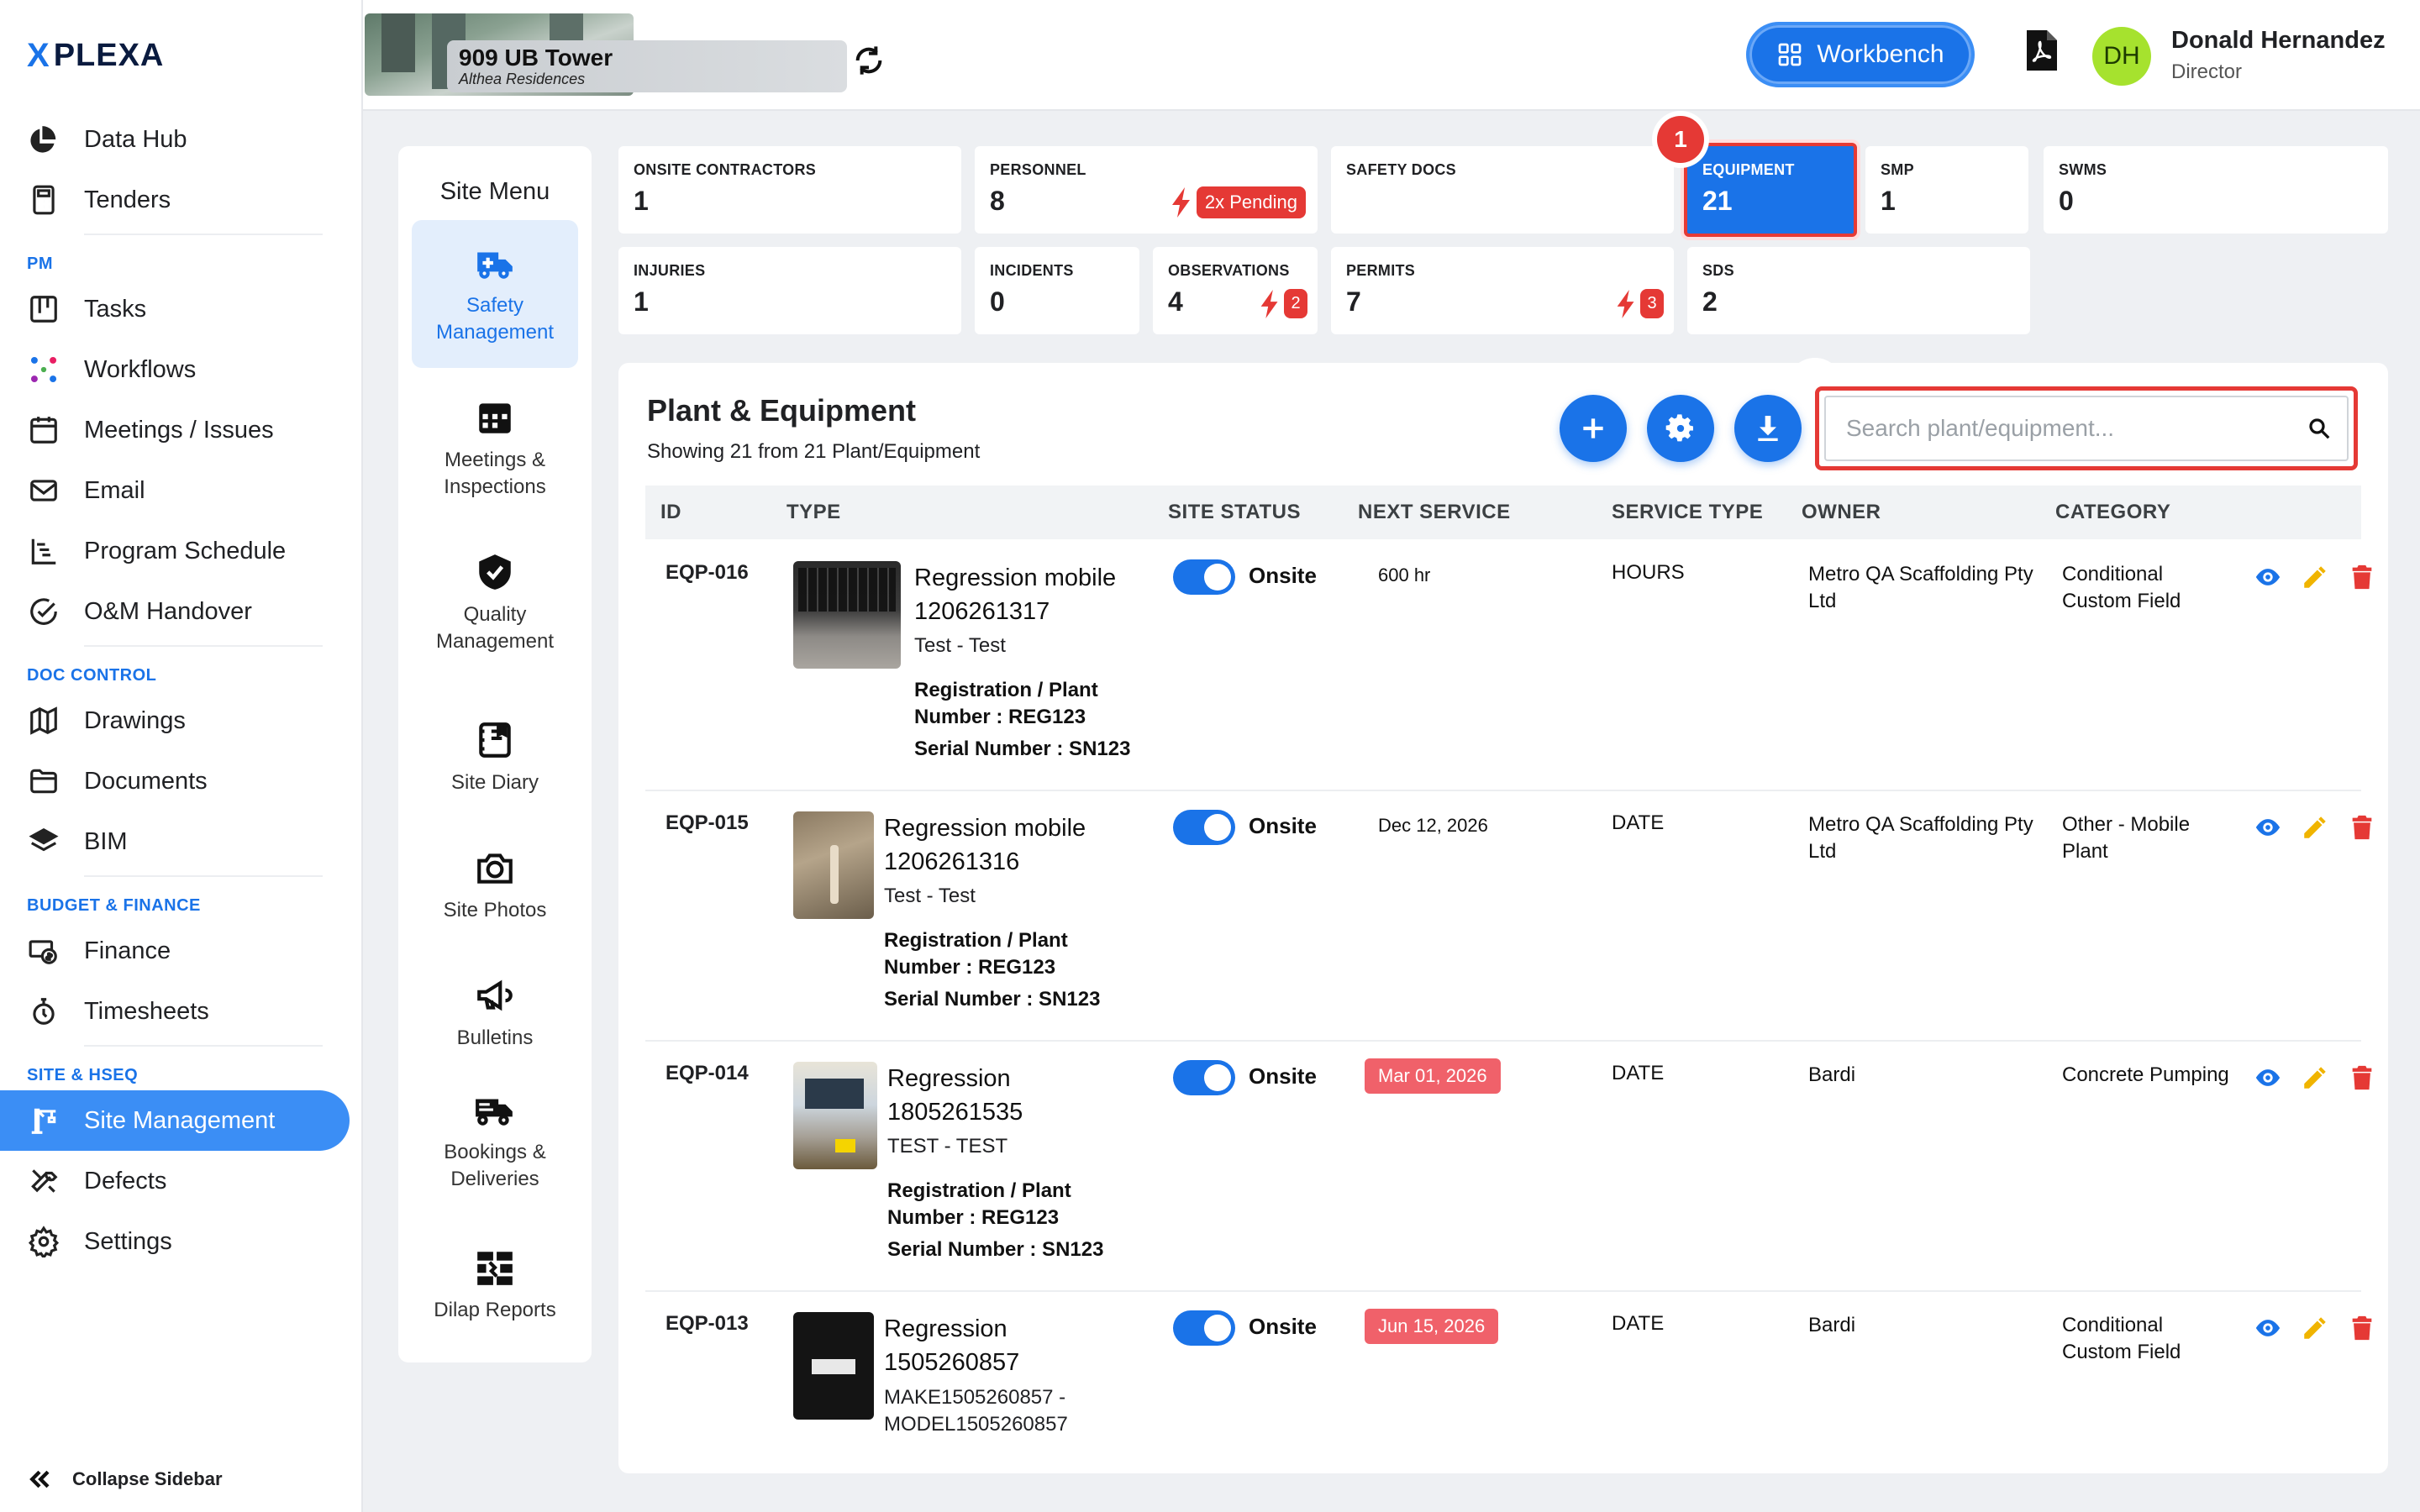  What do you see at coordinates (707, 1323) in the screenshot?
I see `equipment-id: EQP-013` at bounding box center [707, 1323].